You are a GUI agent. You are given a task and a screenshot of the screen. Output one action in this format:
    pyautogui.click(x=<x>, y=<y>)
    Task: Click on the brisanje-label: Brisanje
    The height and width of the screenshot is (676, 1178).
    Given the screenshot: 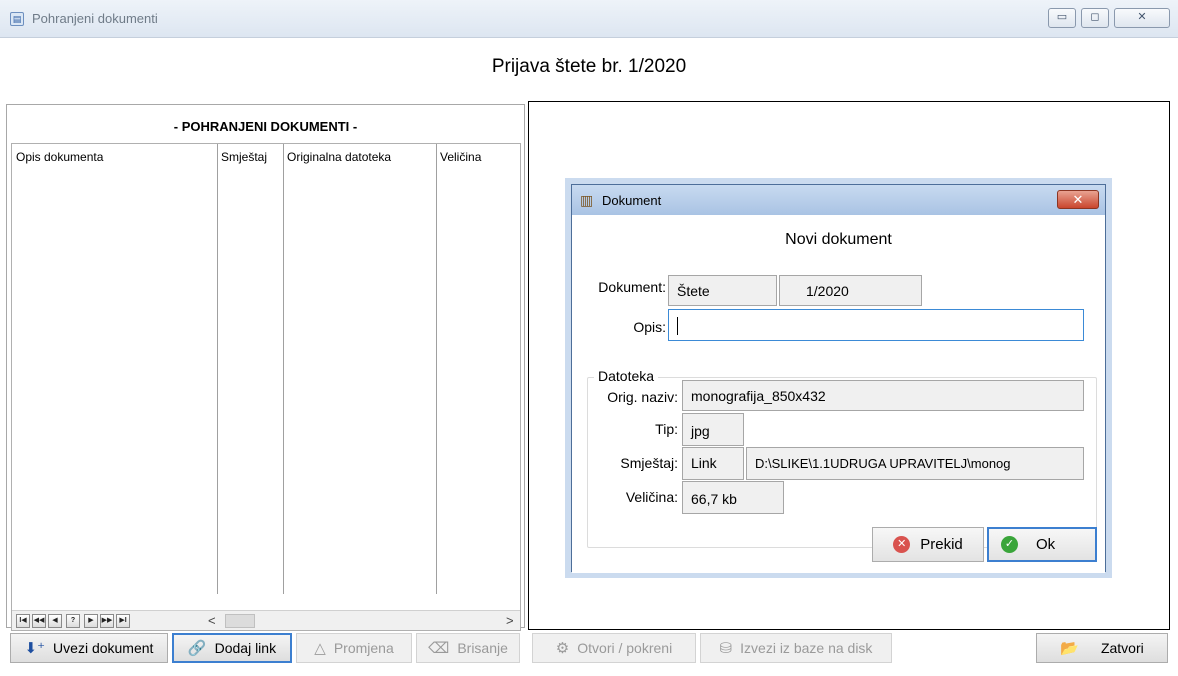 What is the action you would take?
    pyautogui.click(x=482, y=648)
    